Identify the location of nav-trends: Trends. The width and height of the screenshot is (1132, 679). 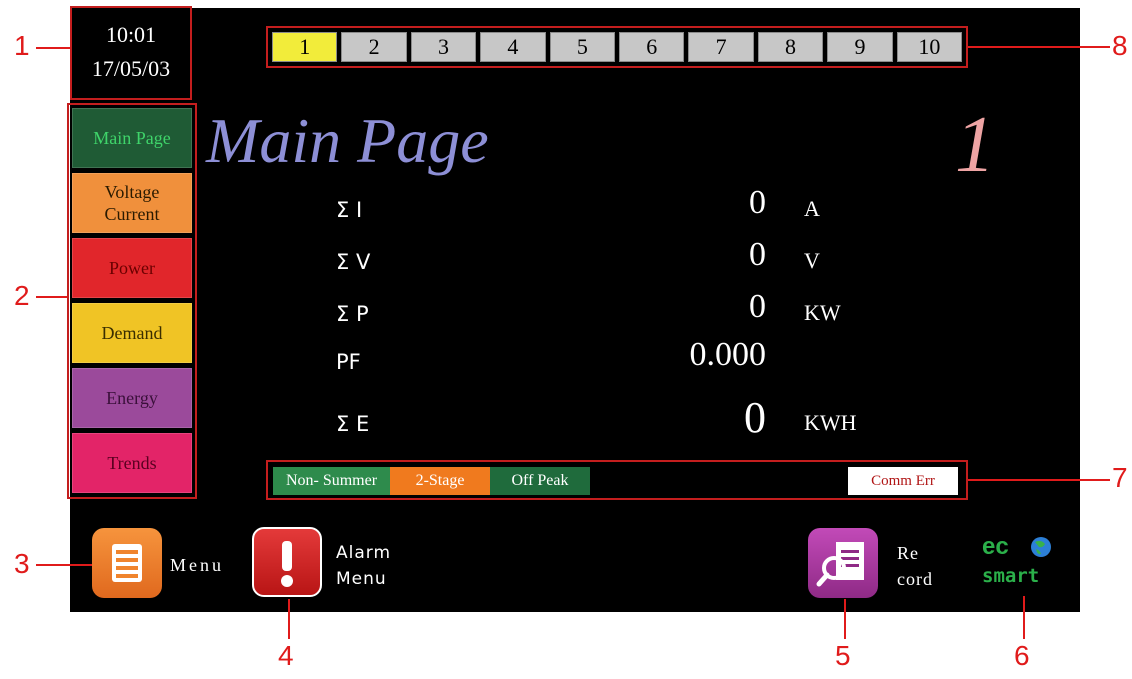
(132, 463).